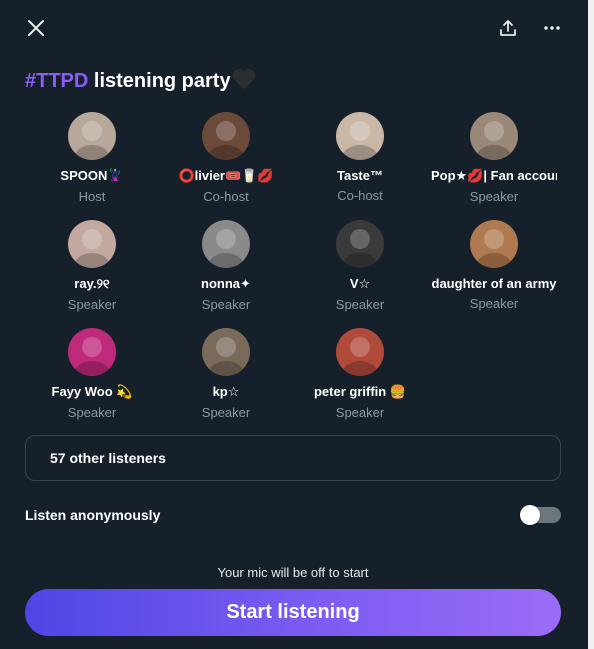 This screenshot has width=594, height=649. I want to click on more-horizontal-icon, so click(552, 28).